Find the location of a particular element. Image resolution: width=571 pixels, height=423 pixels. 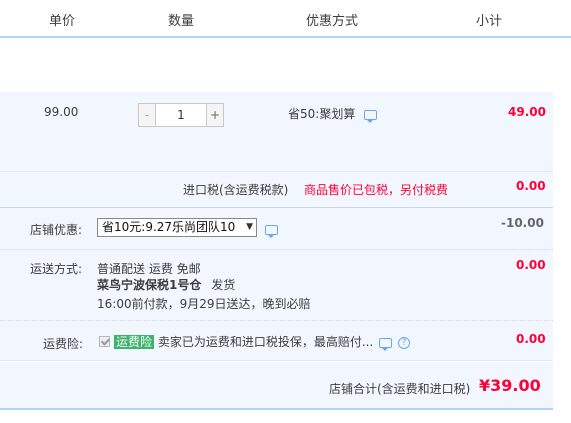

shipping-origin: 菜鸟宁波保税1号仓 发货 is located at coordinates (166, 284).